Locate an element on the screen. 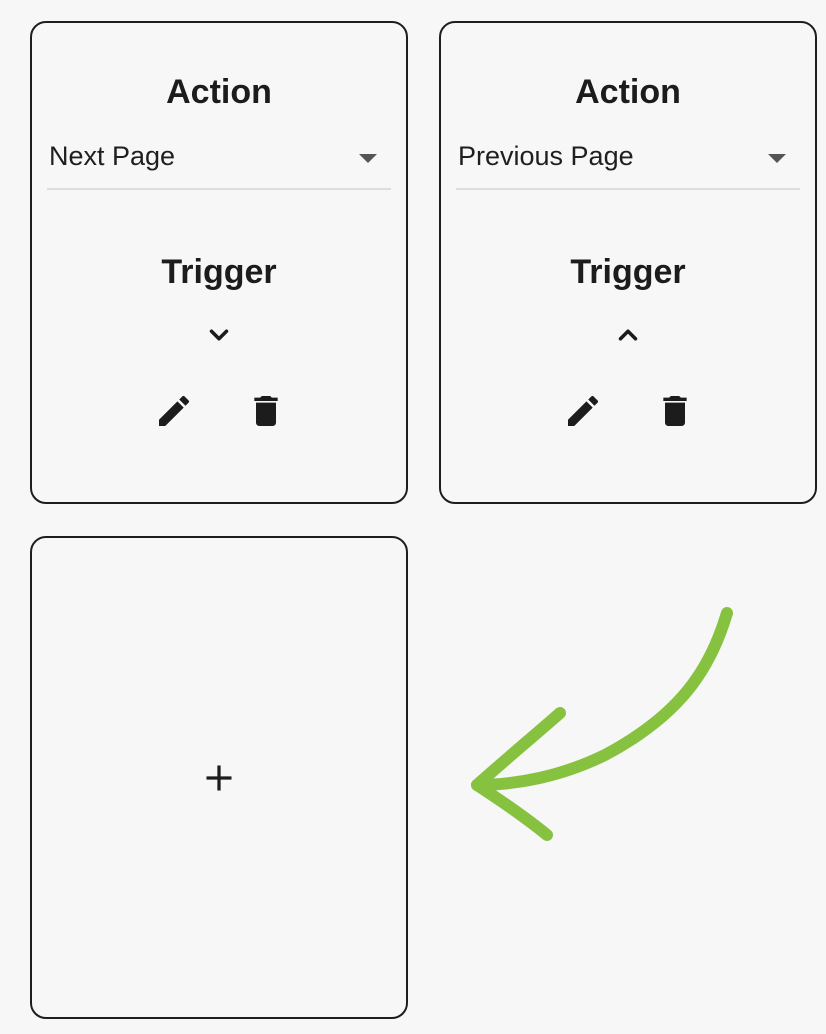 This screenshot has height=1034, width=826. action-select-value: Next Page is located at coordinates (112, 156).